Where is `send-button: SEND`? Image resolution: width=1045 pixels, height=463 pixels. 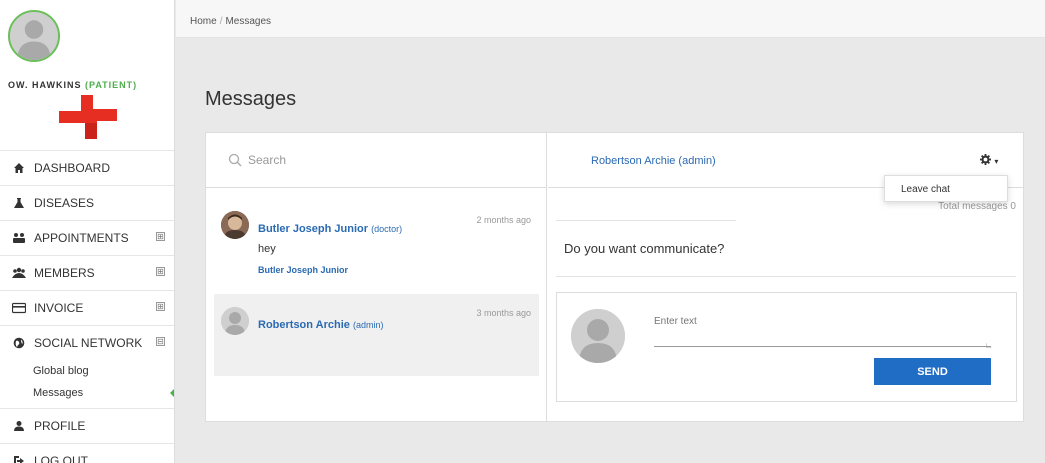 send-button: SEND is located at coordinates (932, 371).